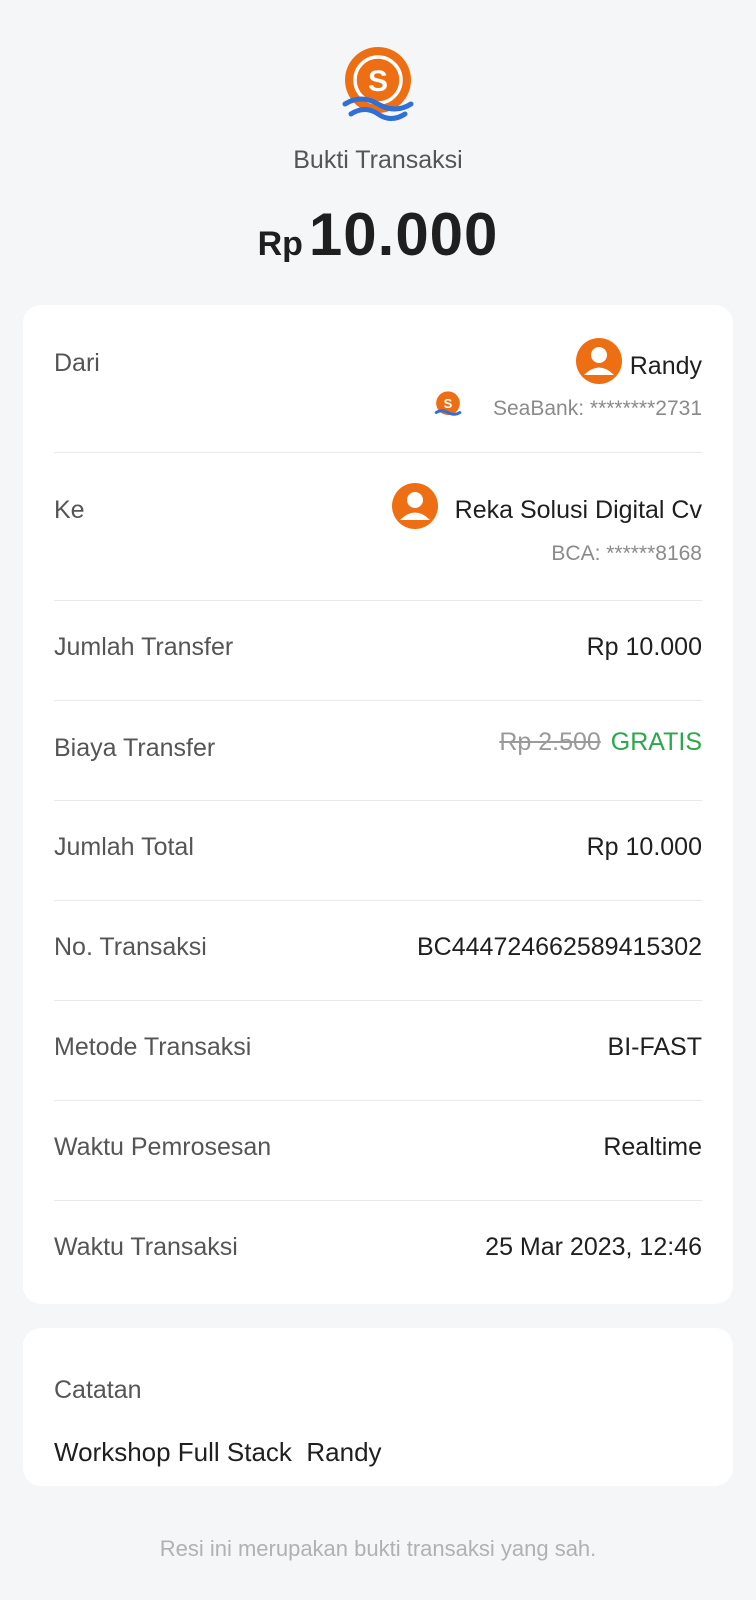 This screenshot has height=1600, width=756. What do you see at coordinates (163, 1147) in the screenshot?
I see `processing-time-label: Waktu Pemrosesan` at bounding box center [163, 1147].